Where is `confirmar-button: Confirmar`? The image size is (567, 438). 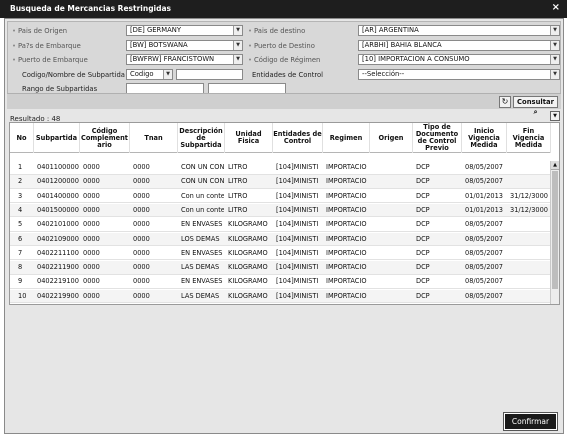 confirmar-button: Confirmar is located at coordinates (530, 421).